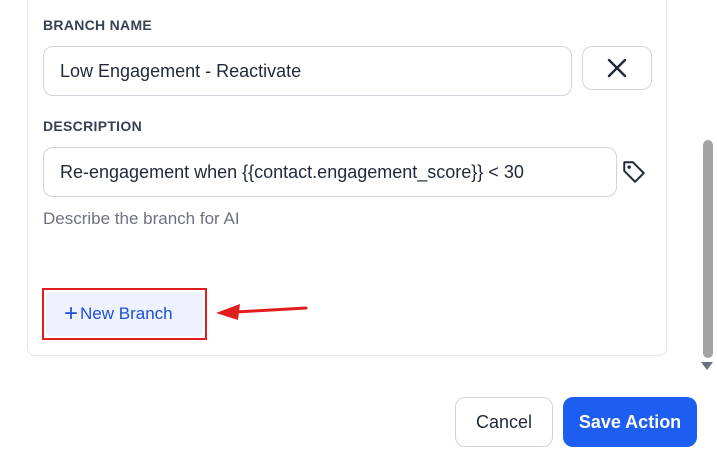 Image resolution: width=717 pixels, height=460 pixels. I want to click on branch-name-input: Low Engagement - Reactivate, so click(307, 71).